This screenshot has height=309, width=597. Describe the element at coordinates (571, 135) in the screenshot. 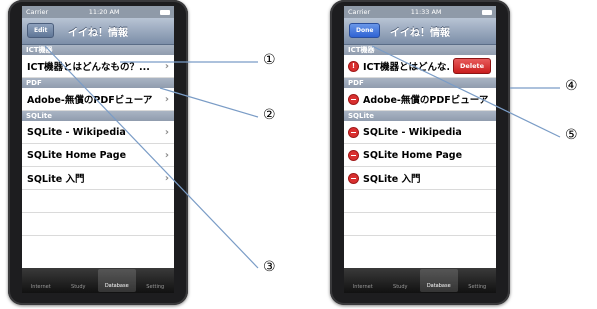

I see `callout-5: ⑤` at that location.